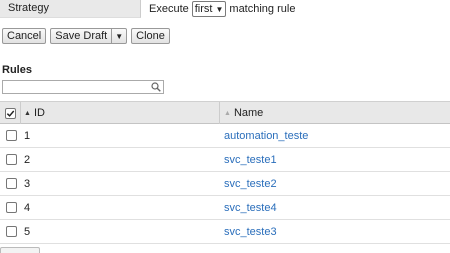  I want to click on sort-both-icon: ▲︎, so click(227, 113).